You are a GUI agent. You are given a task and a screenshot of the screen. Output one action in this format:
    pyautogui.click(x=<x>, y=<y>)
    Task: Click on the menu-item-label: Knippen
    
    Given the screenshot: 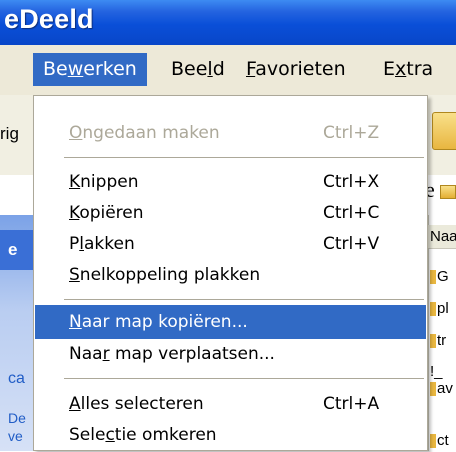 What is the action you would take?
    pyautogui.click(x=103, y=182)
    